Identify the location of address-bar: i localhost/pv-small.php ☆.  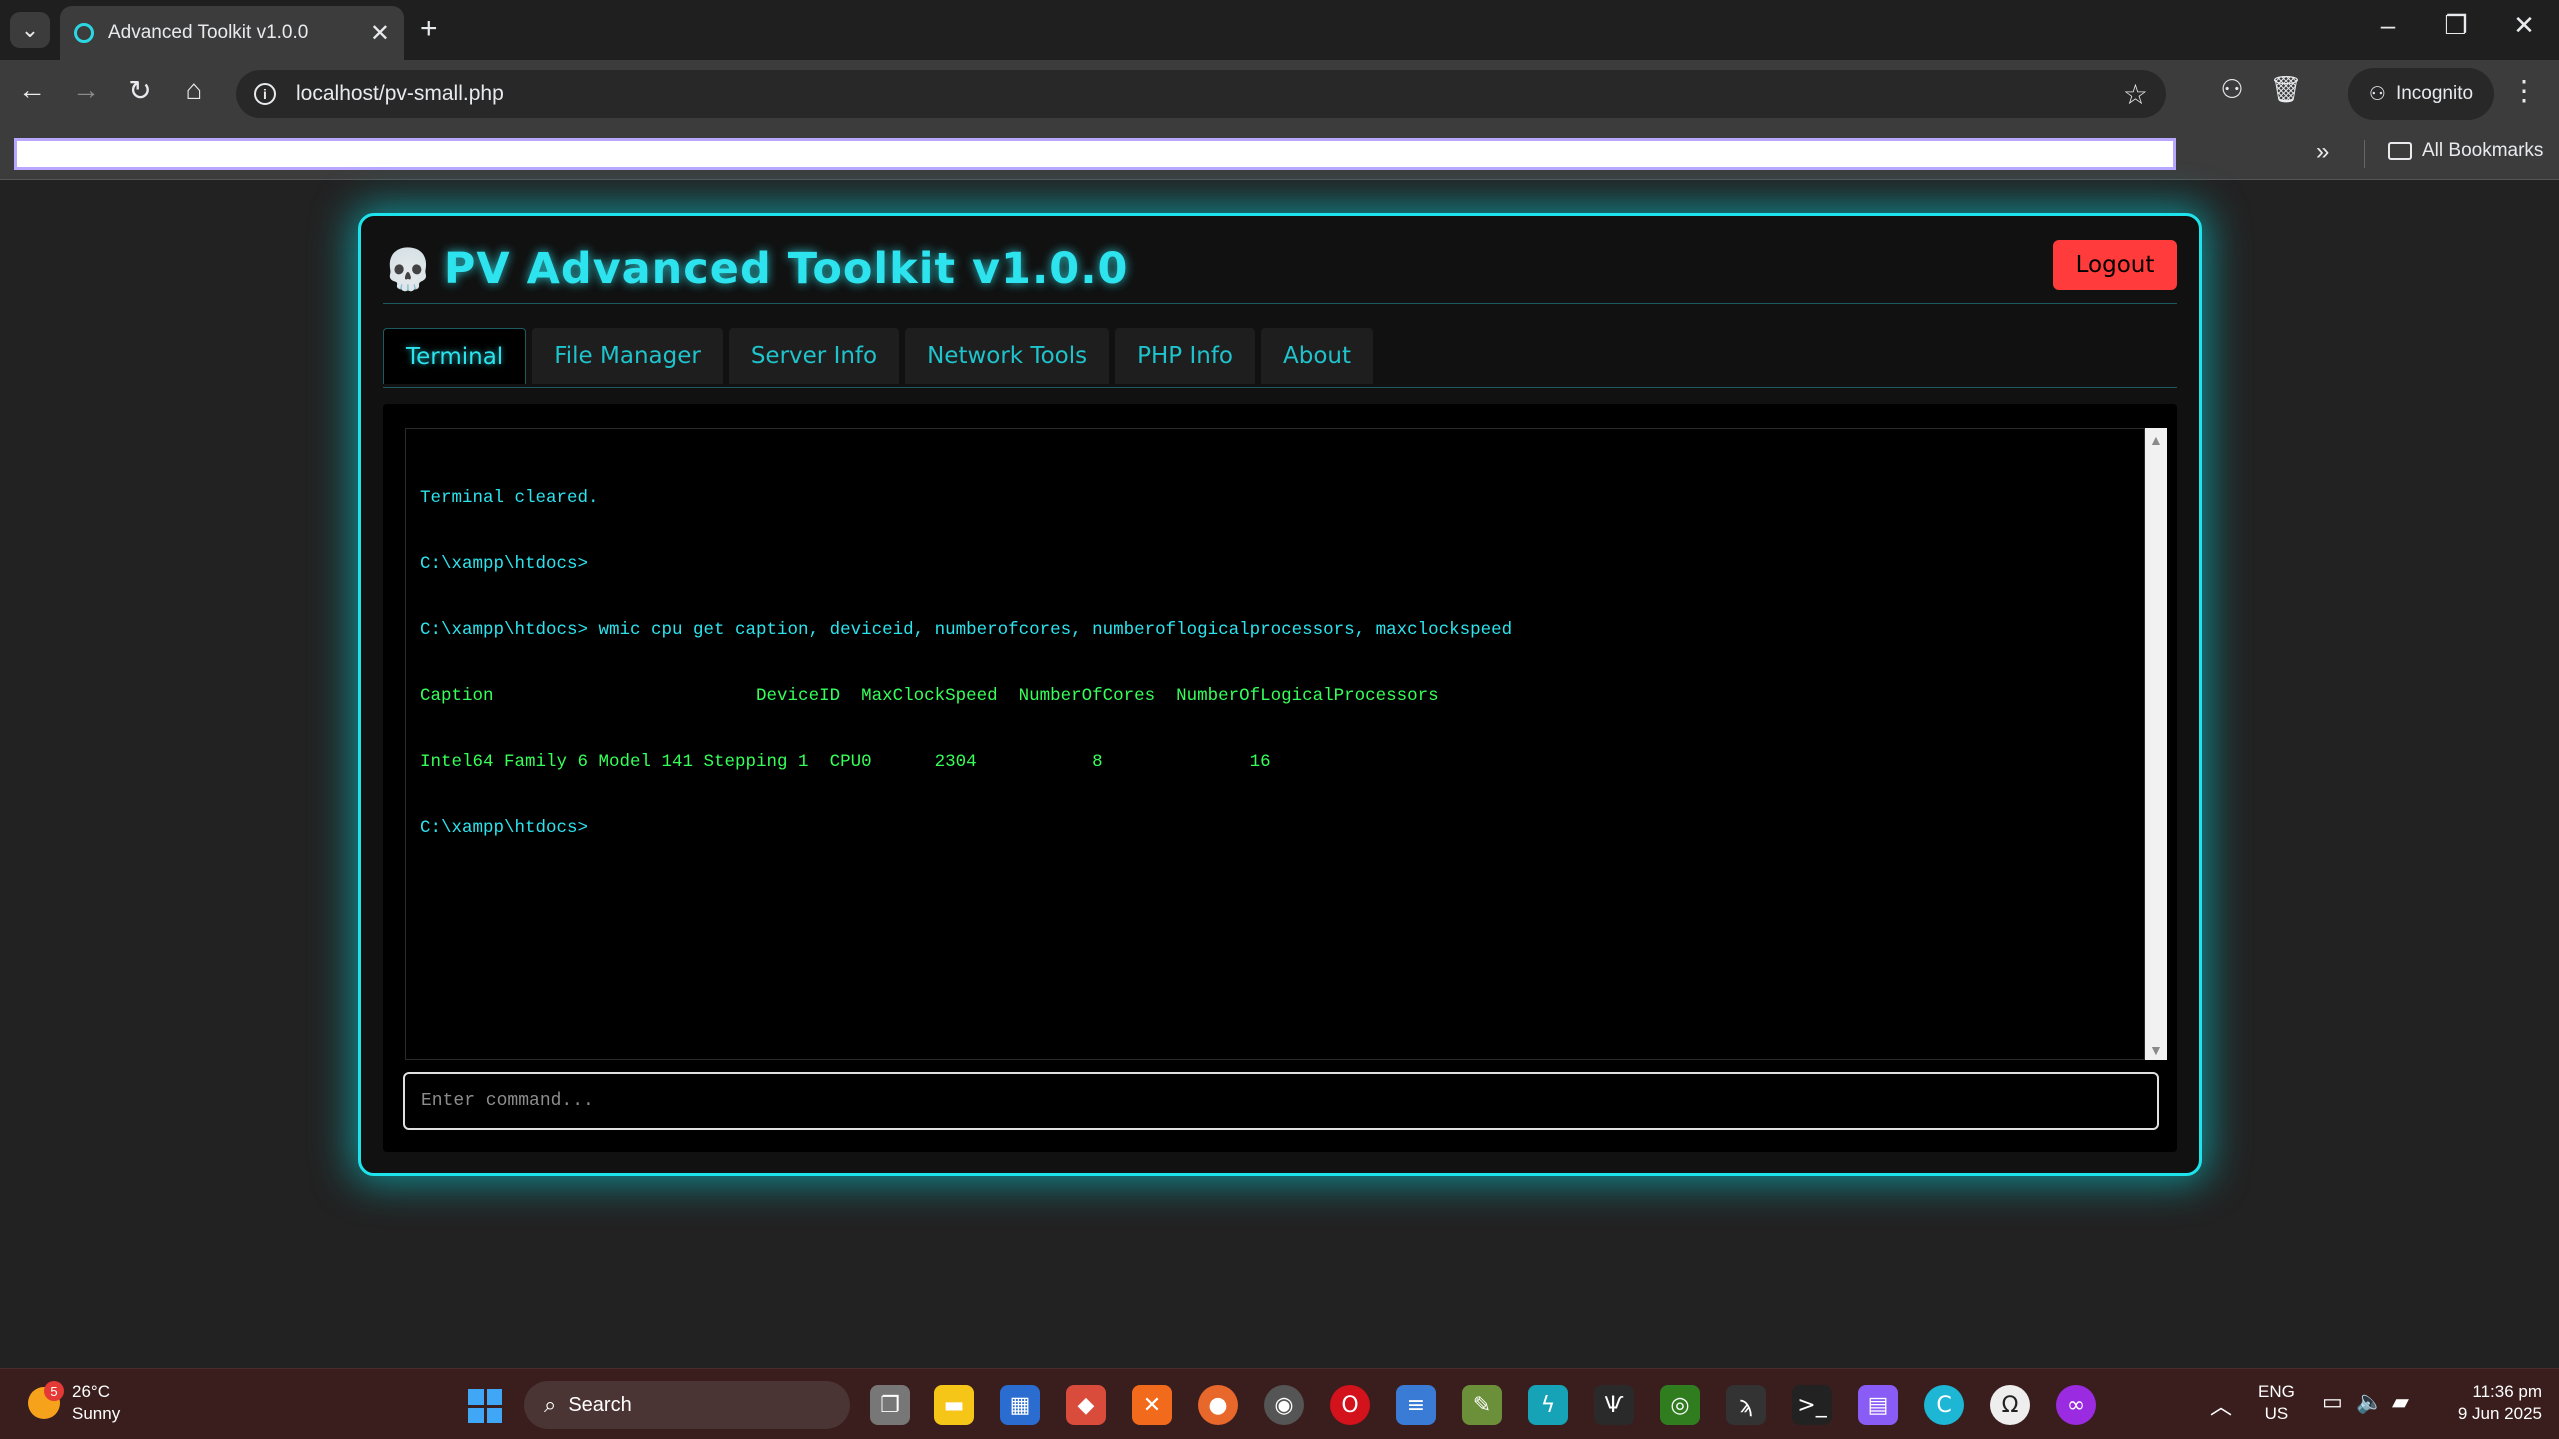
(1201, 94).